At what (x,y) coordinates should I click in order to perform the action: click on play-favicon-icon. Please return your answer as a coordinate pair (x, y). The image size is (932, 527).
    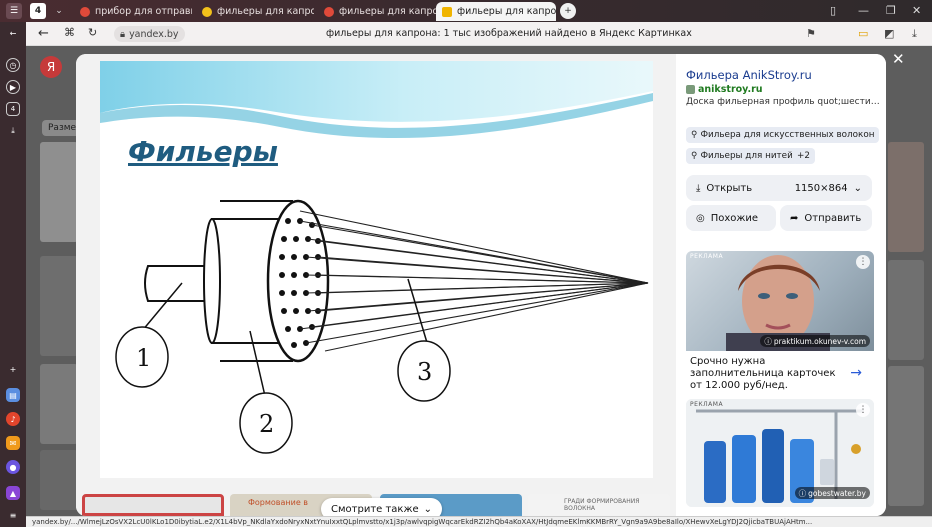
    Looking at the image, I should click on (207, 11).